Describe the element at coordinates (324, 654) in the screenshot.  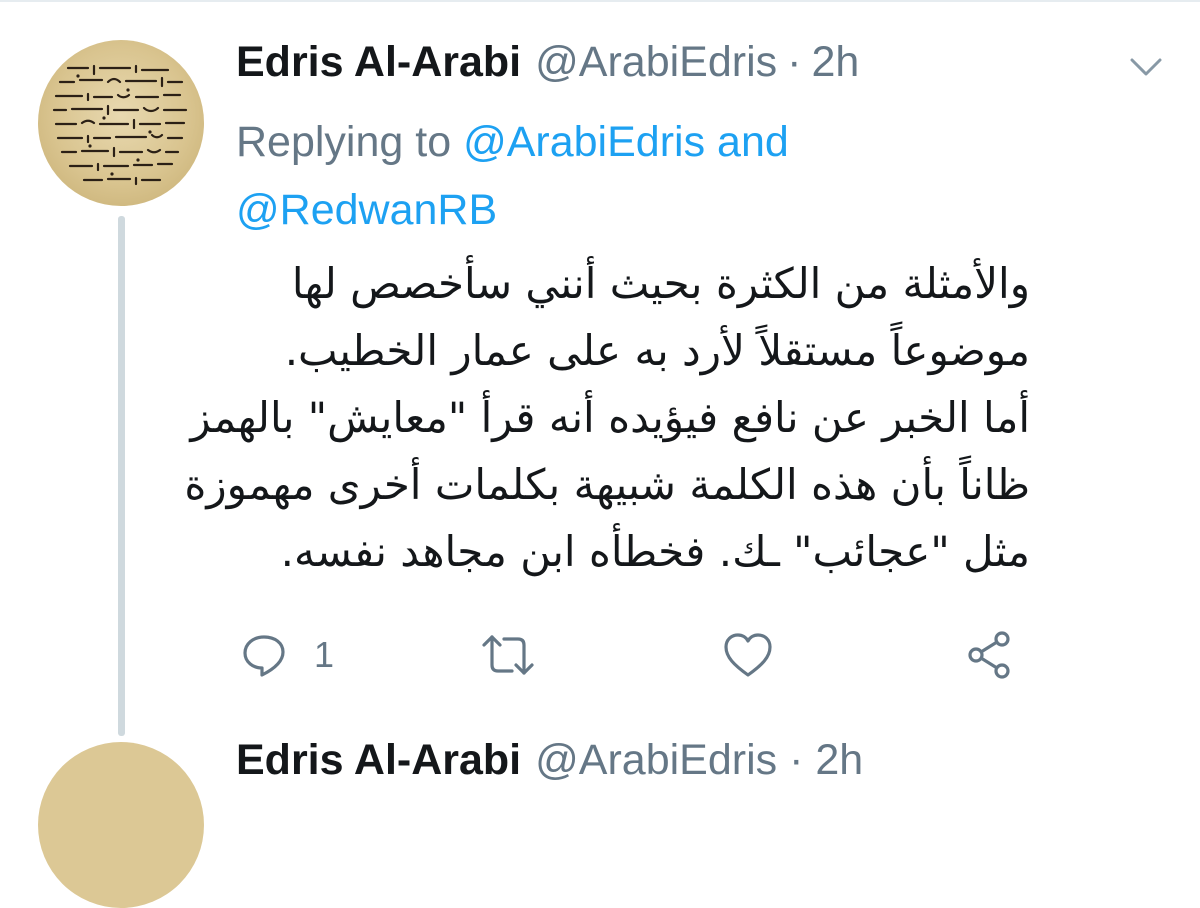
I see `reply-count: 1` at that location.